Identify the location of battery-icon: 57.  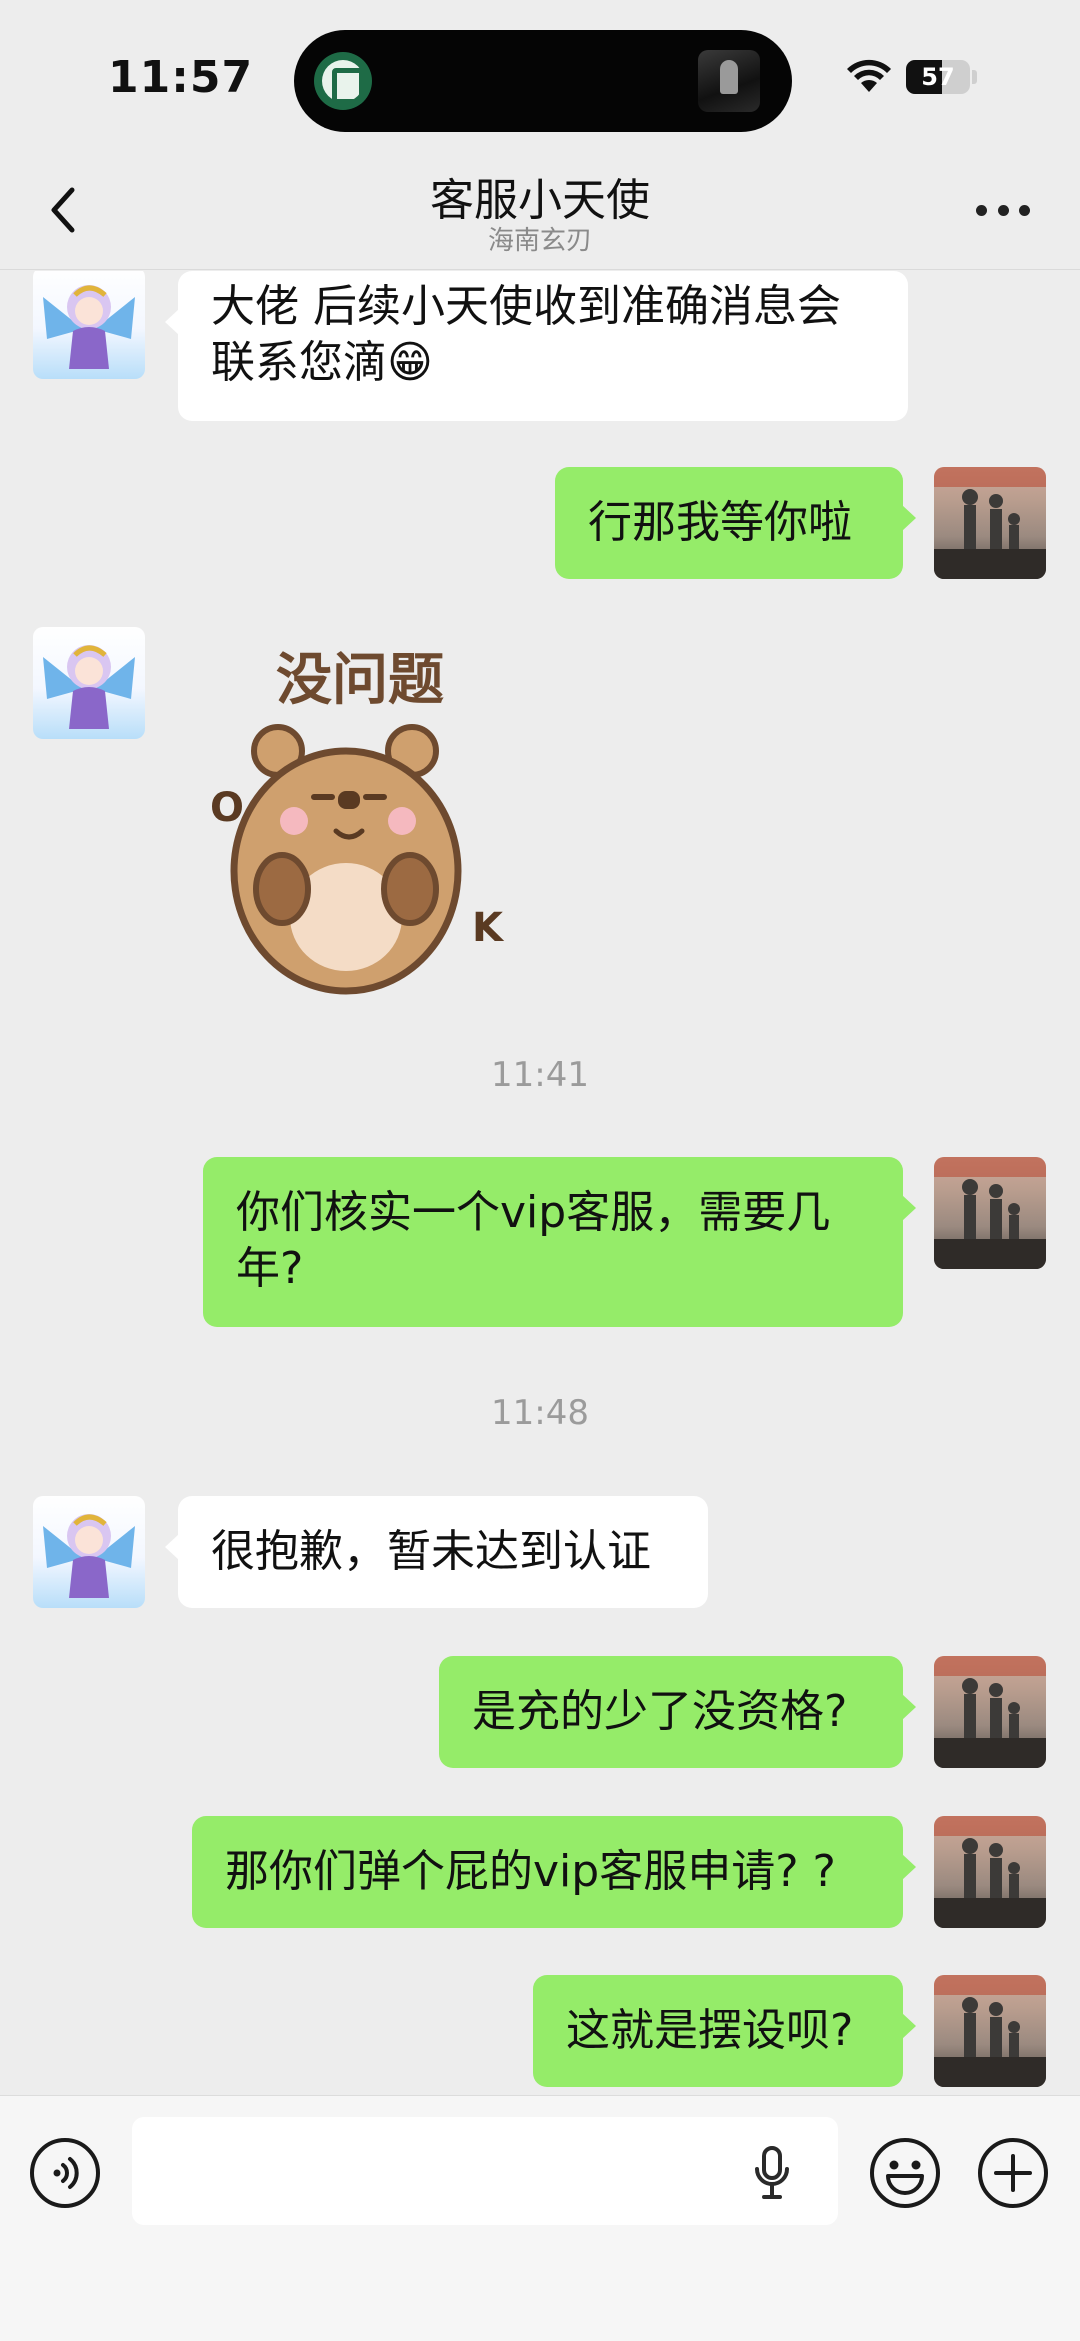
(938, 77).